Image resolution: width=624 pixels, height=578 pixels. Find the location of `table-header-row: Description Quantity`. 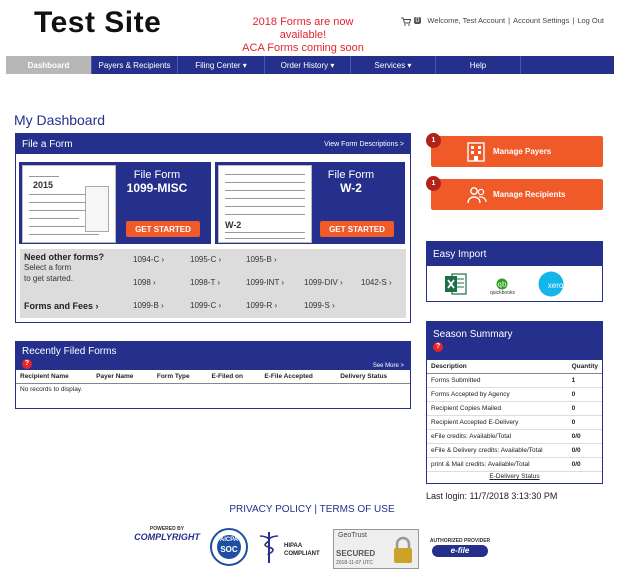

table-header-row: Description Quantity is located at coordinates (514, 367).